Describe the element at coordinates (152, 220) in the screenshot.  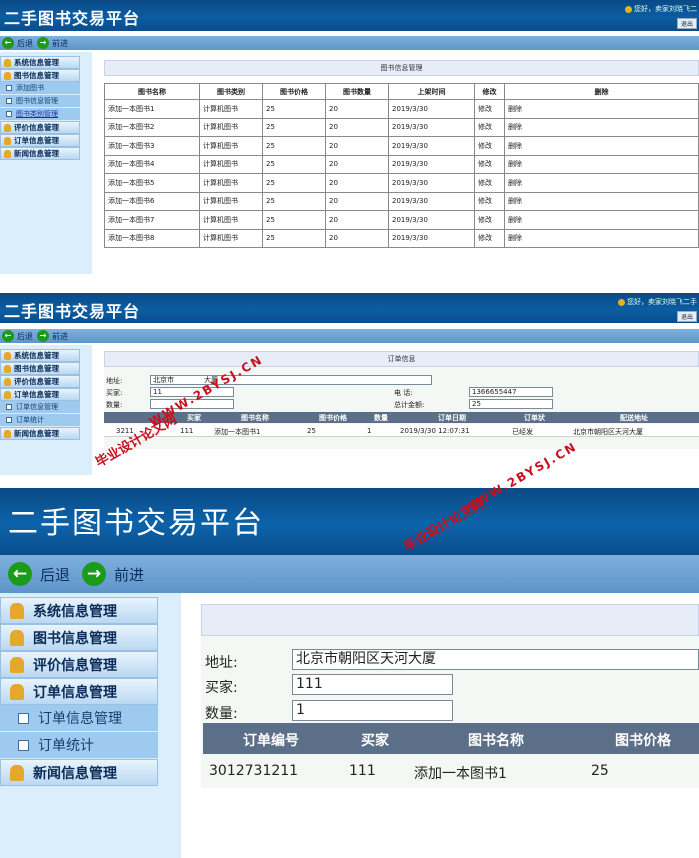
I see `row-book-name: 添加一本图书7` at that location.